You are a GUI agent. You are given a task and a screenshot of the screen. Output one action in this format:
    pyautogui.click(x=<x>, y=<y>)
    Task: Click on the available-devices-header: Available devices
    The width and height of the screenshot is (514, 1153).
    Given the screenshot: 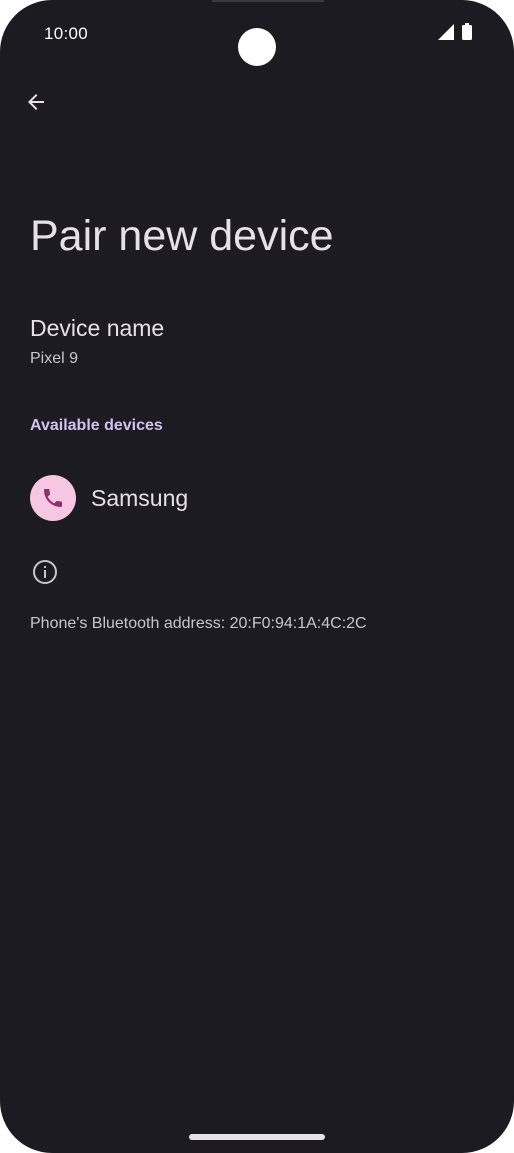 What is the action you would take?
    pyautogui.click(x=96, y=425)
    